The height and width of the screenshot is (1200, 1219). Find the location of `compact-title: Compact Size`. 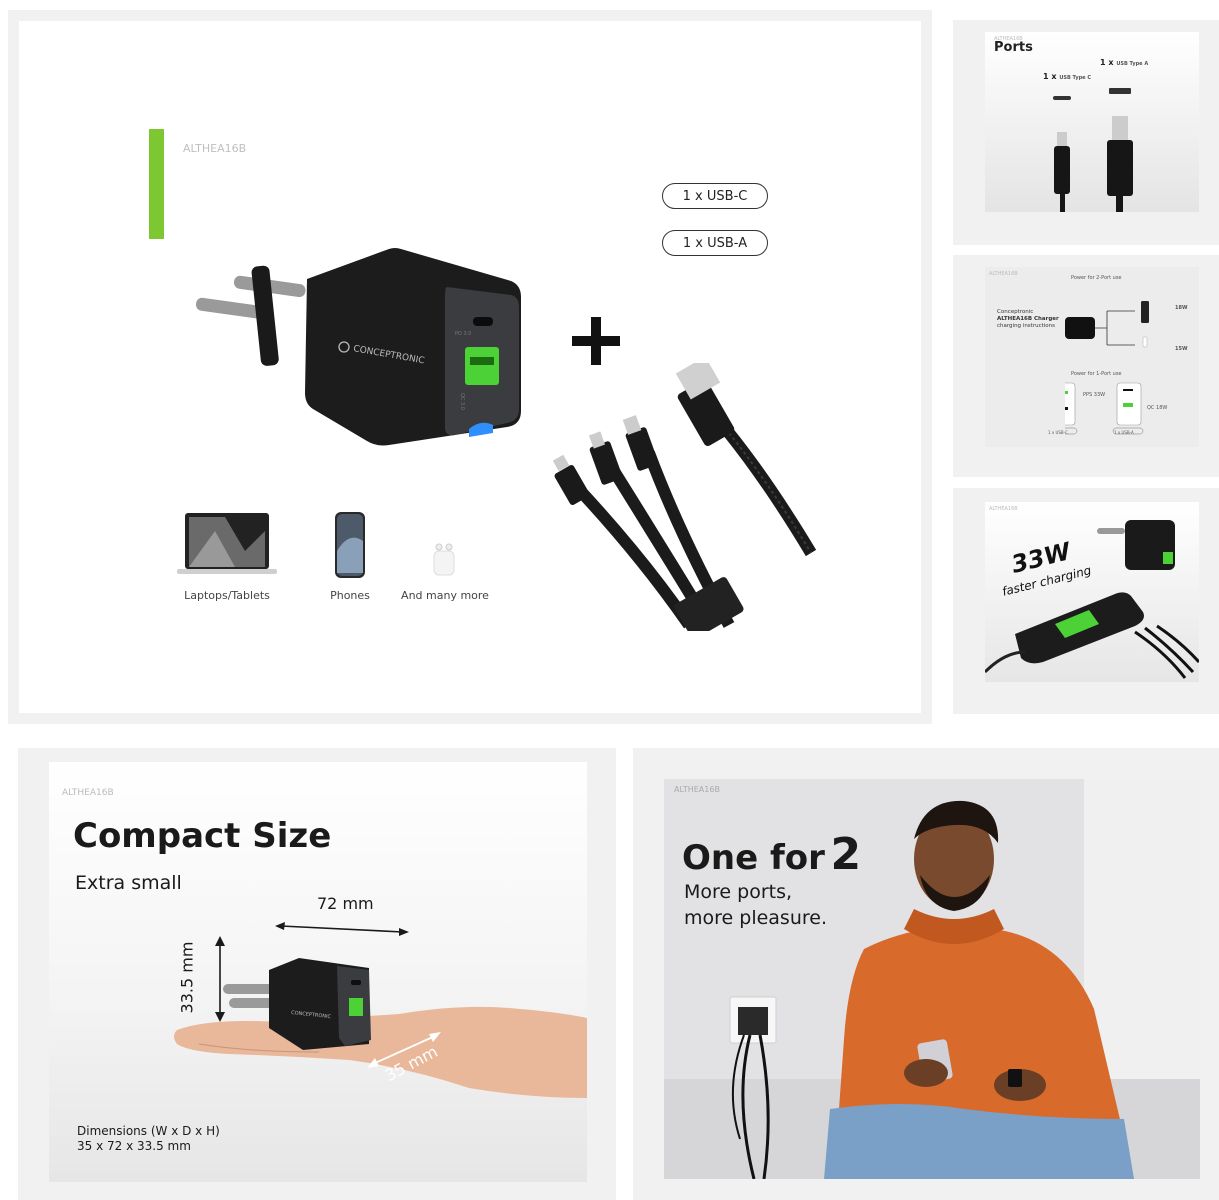

compact-title: Compact Size is located at coordinates (202, 836).